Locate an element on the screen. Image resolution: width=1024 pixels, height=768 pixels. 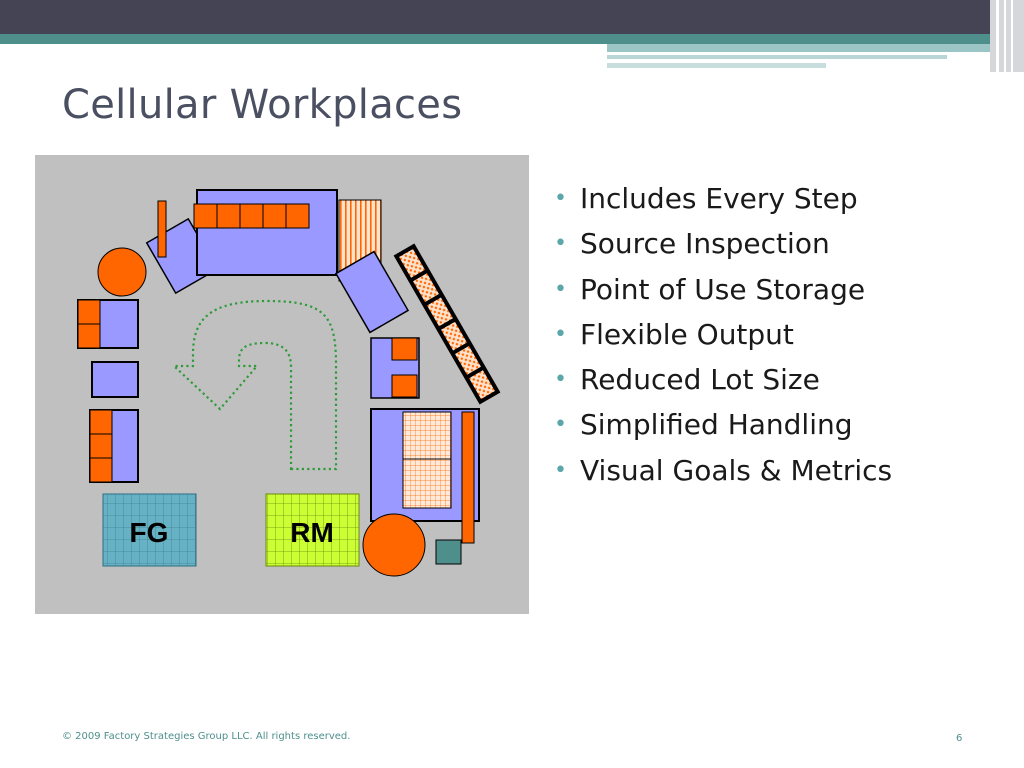
bullet-text: Simplified Handling is located at coordinates (716, 425).